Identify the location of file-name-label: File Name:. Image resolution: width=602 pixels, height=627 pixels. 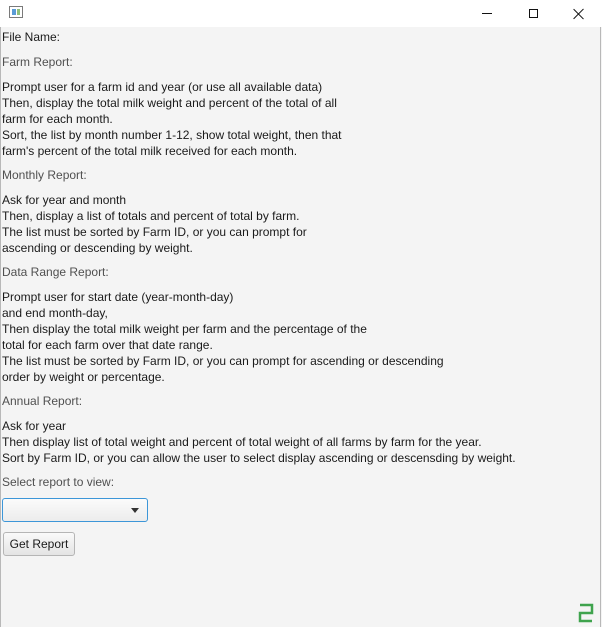
(31, 37).